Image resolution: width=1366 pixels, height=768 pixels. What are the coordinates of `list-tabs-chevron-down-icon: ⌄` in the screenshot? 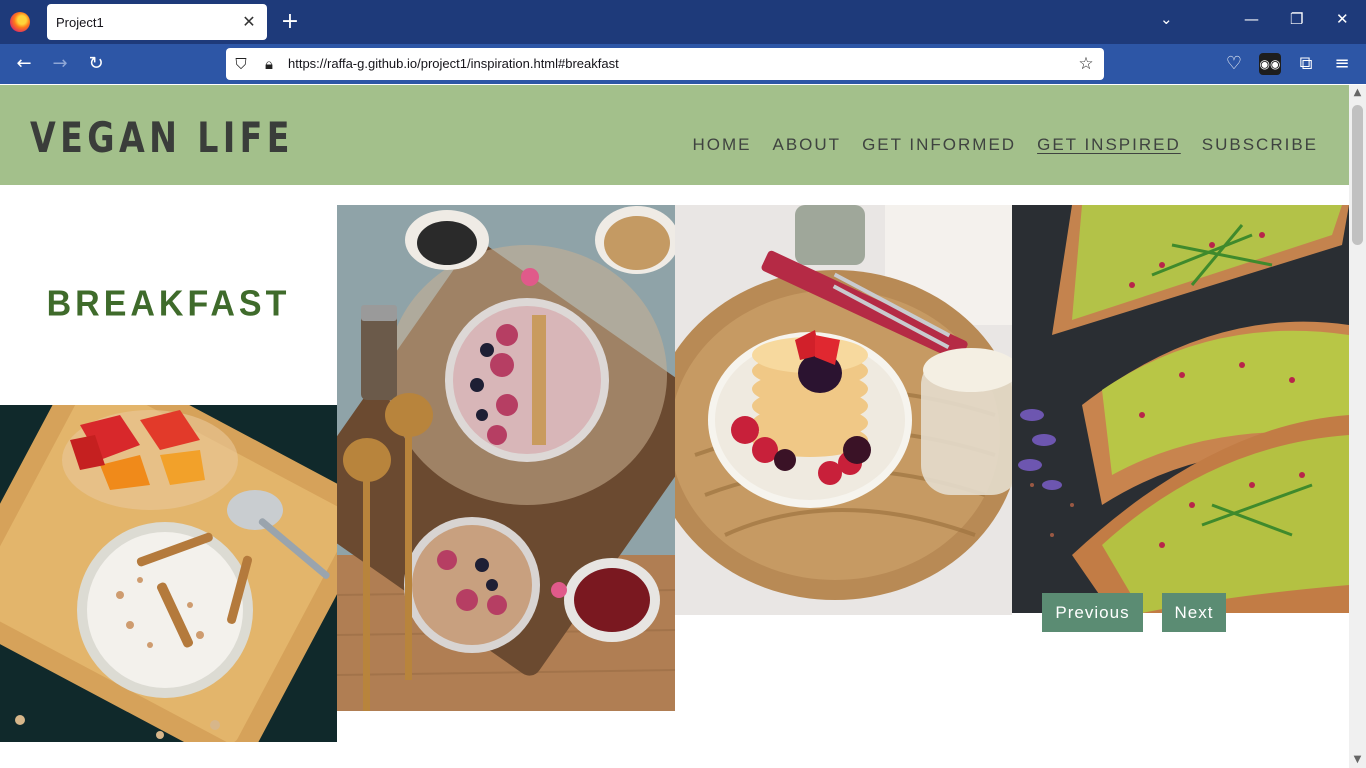 It's located at (1166, 19).